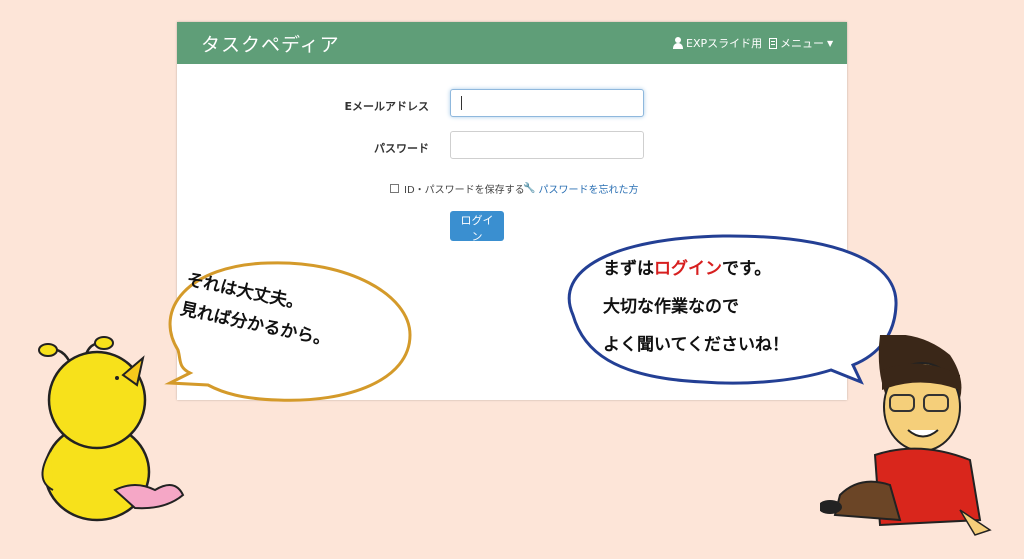 The height and width of the screenshot is (559, 1024). I want to click on caret-down-icon: ▼, so click(830, 43).